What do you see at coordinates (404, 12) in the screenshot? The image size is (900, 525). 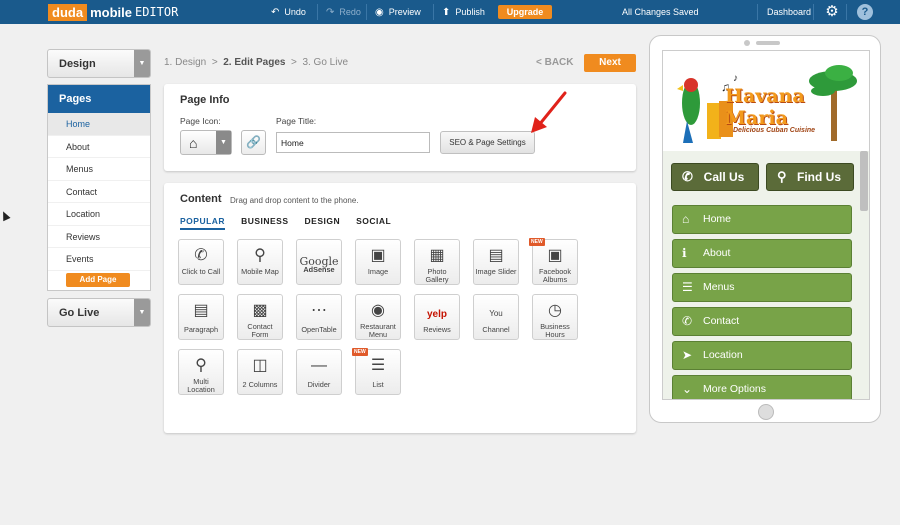 I see `preview-label: Preview` at bounding box center [404, 12].